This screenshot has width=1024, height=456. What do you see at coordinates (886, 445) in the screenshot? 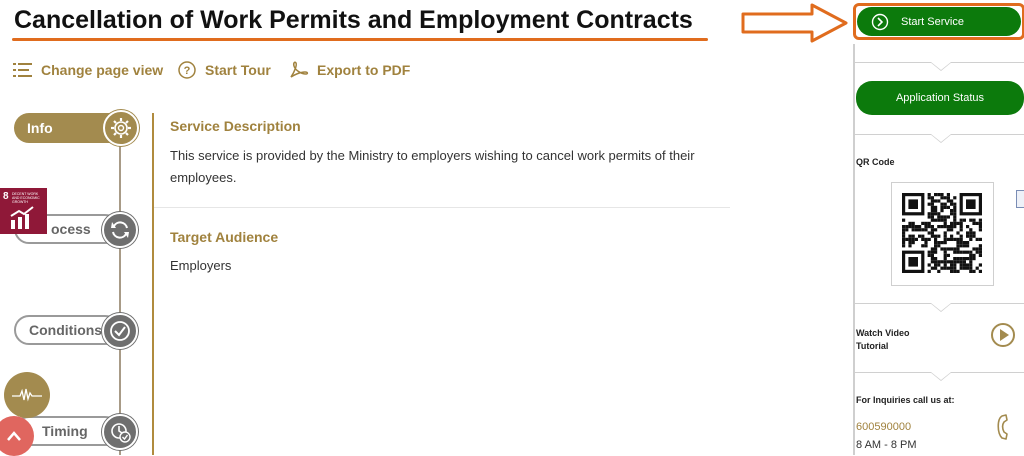
I see `working-hours: 8 AM - 8 PM` at bounding box center [886, 445].